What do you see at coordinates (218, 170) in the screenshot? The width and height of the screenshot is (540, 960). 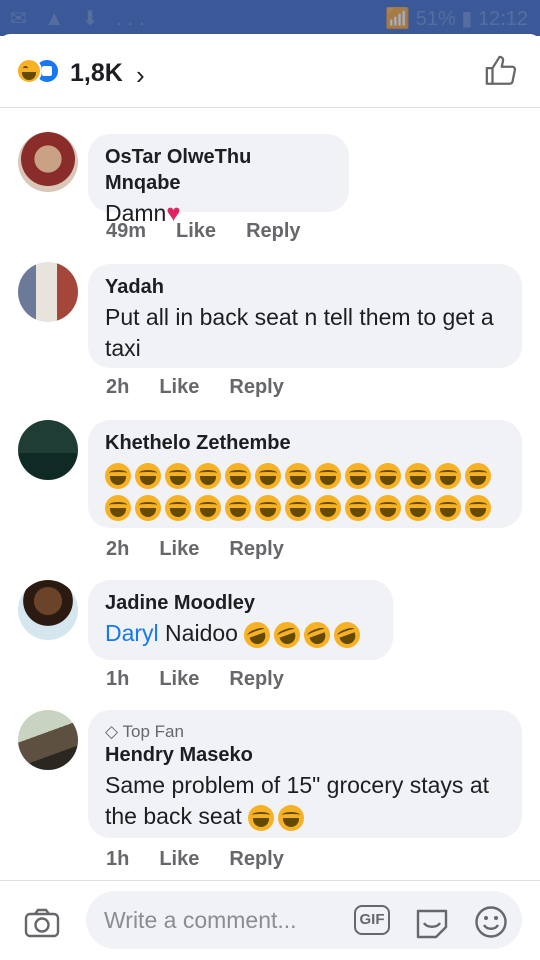 I see `comment-author: OsTar OlweThu Mnqabe` at bounding box center [218, 170].